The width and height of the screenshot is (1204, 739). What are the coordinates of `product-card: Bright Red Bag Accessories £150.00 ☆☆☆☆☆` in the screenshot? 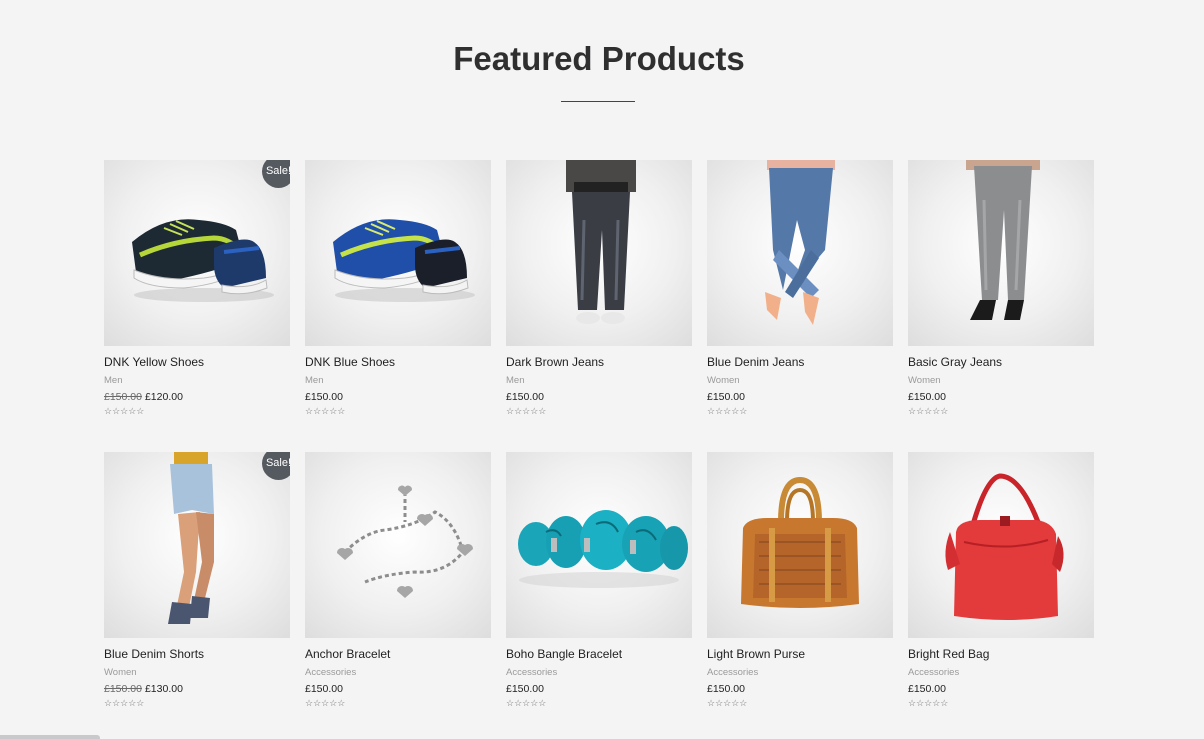 It's located at (1001, 582).